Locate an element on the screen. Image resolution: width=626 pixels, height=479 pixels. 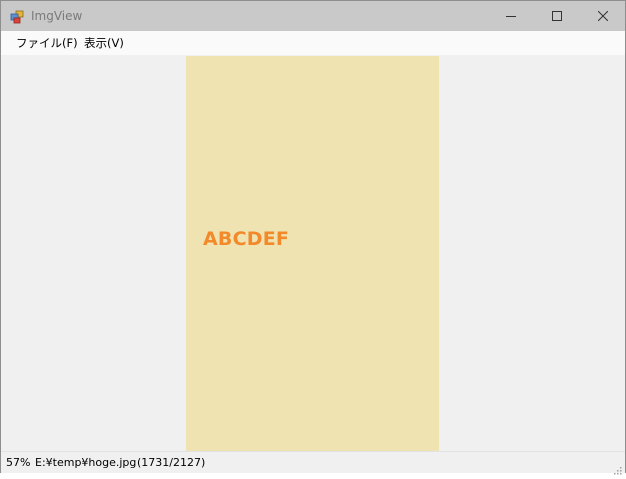
close-icon is located at coordinates (603, 16).